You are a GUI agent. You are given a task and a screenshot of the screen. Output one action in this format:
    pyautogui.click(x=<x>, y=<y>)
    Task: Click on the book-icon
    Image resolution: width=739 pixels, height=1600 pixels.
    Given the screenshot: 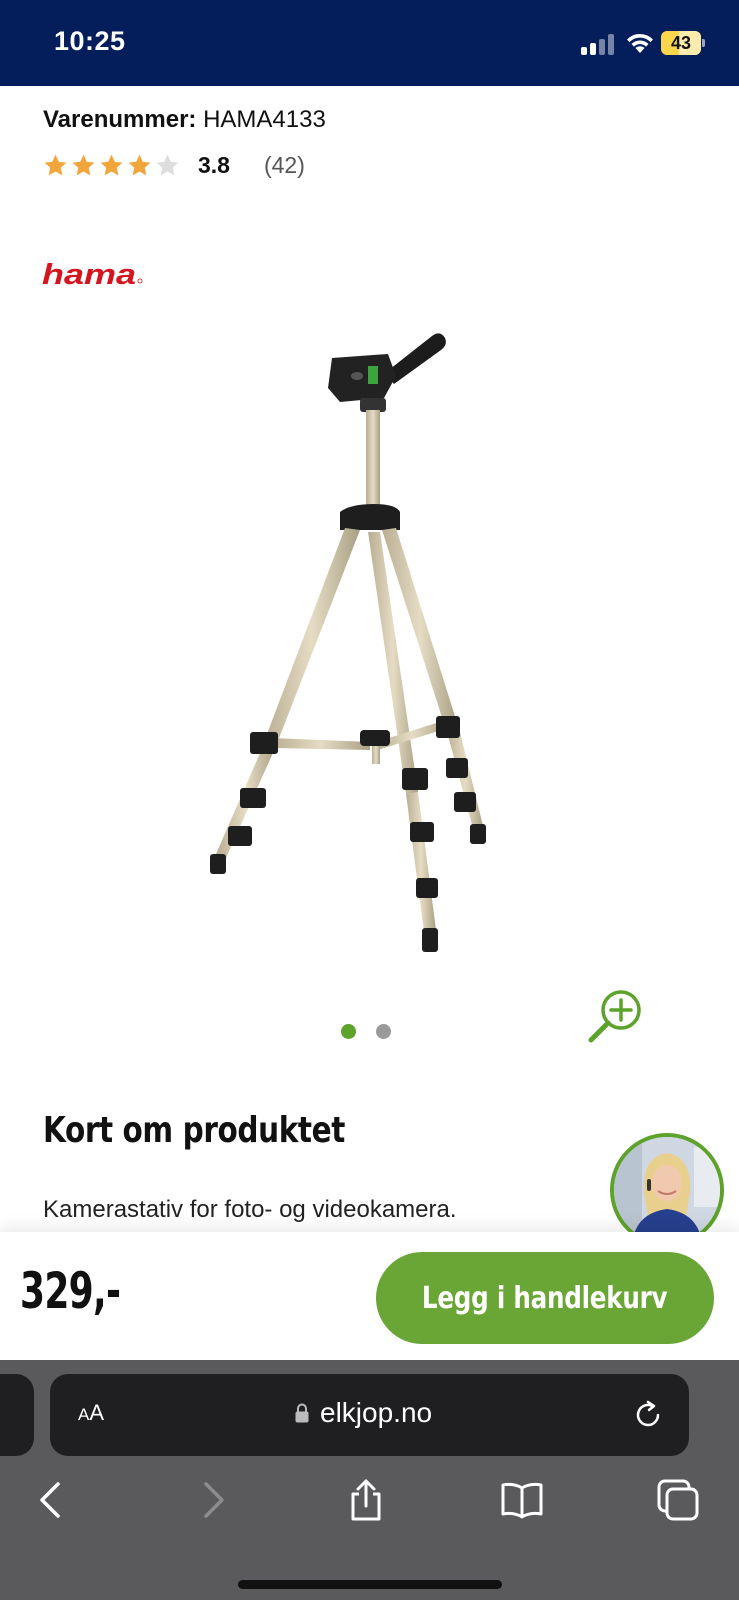 What is the action you would take?
    pyautogui.click(x=522, y=1500)
    